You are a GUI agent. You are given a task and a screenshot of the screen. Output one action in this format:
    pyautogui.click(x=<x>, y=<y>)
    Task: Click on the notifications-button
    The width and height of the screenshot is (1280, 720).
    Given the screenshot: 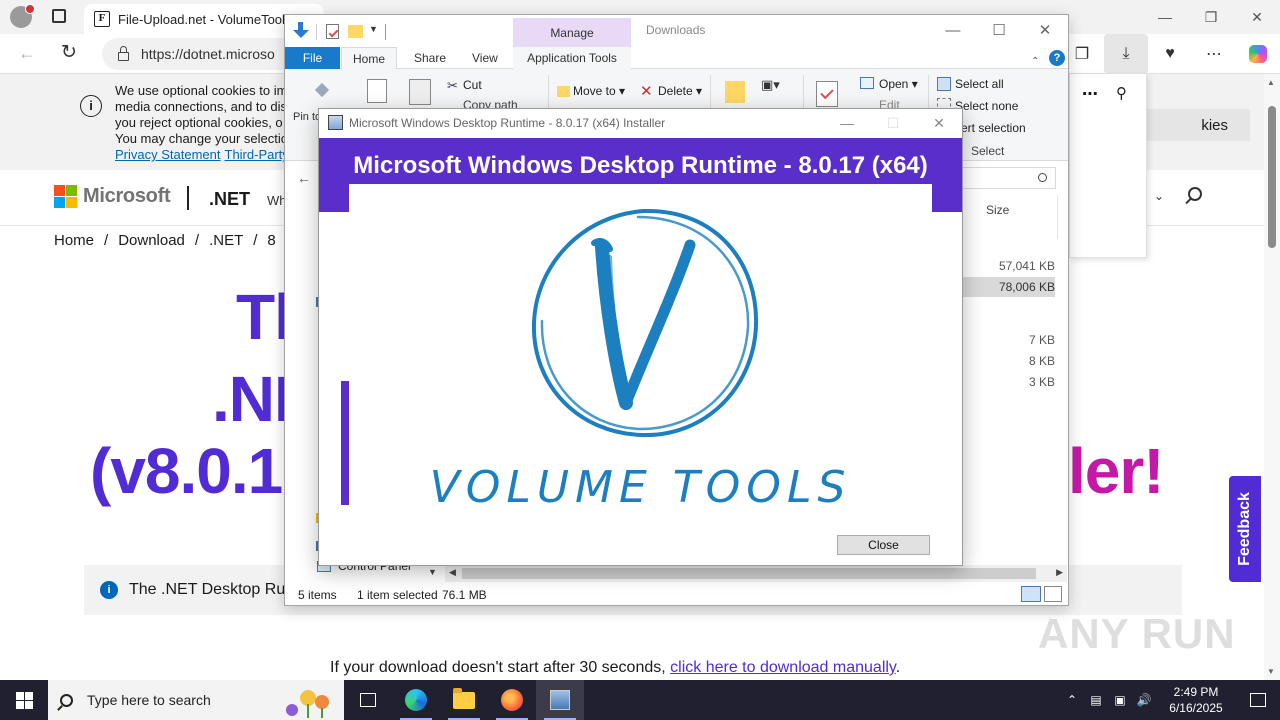 What is the action you would take?
    pyautogui.click(x=1258, y=700)
    